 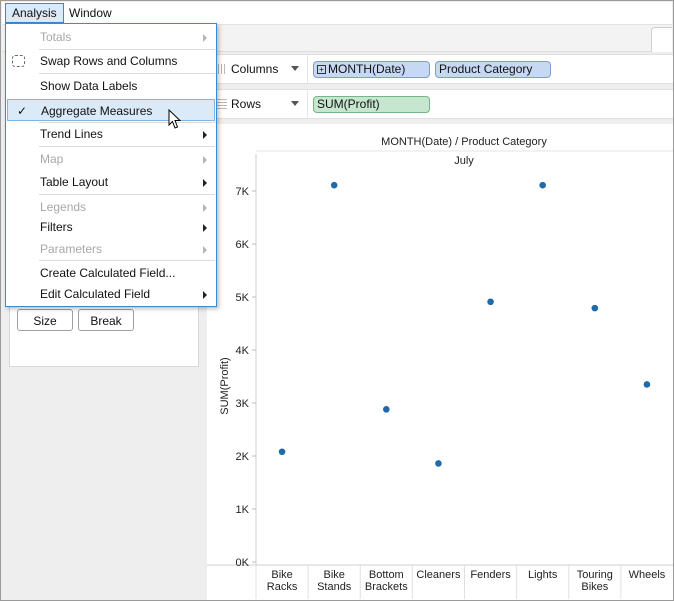 I want to click on menu-item-show-data-labels: Show Data Labels, so click(x=111, y=86).